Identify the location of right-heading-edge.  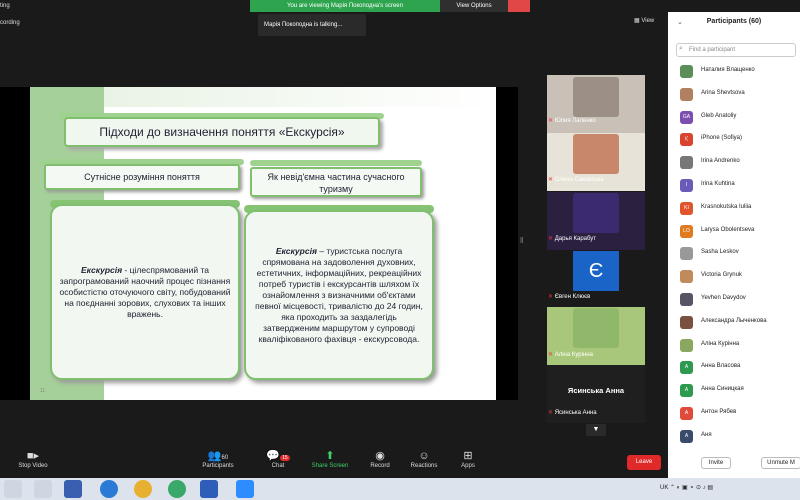
(336, 163).